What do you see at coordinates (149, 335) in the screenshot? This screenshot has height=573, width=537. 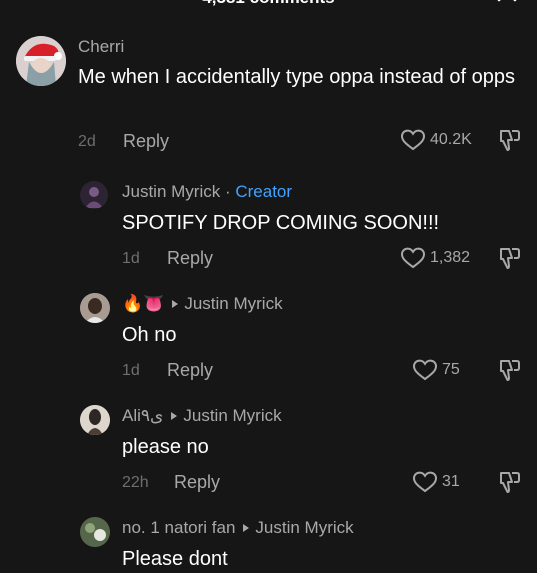 I see `comment-text: Oh no` at bounding box center [149, 335].